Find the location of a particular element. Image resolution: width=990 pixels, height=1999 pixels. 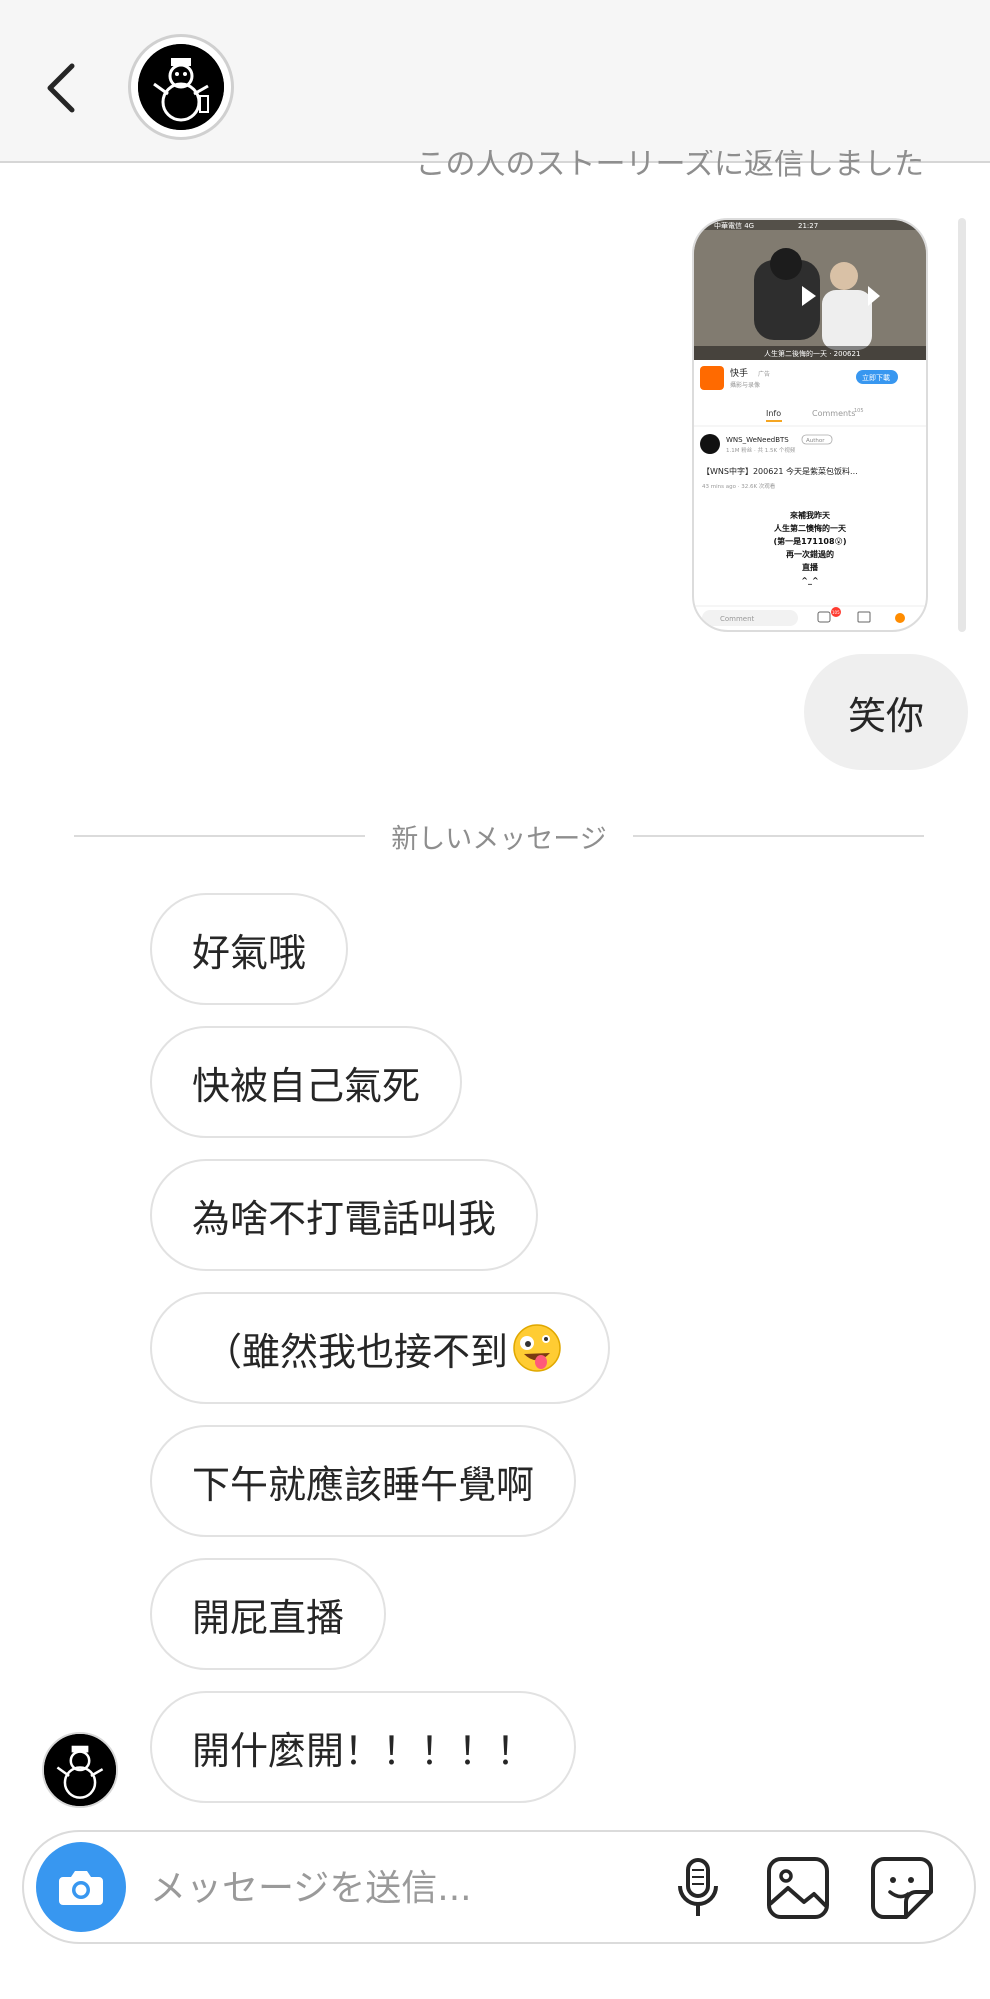

story-body-line: 直播 is located at coordinates (810, 567).